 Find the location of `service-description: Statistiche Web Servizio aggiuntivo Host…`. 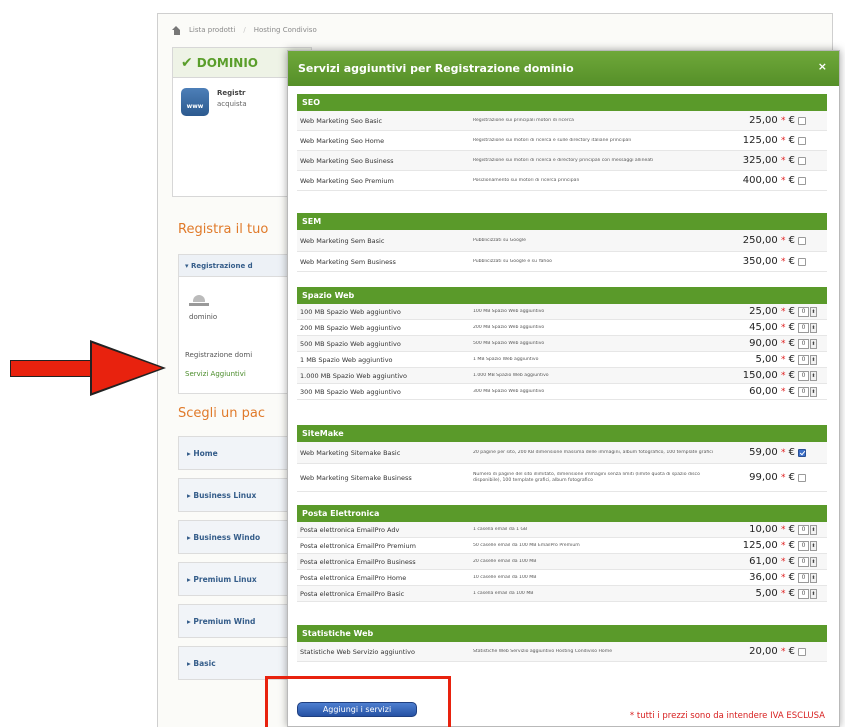

service-description: Statistiche Web Servizio aggiuntivo Host… is located at coordinates (543, 651).